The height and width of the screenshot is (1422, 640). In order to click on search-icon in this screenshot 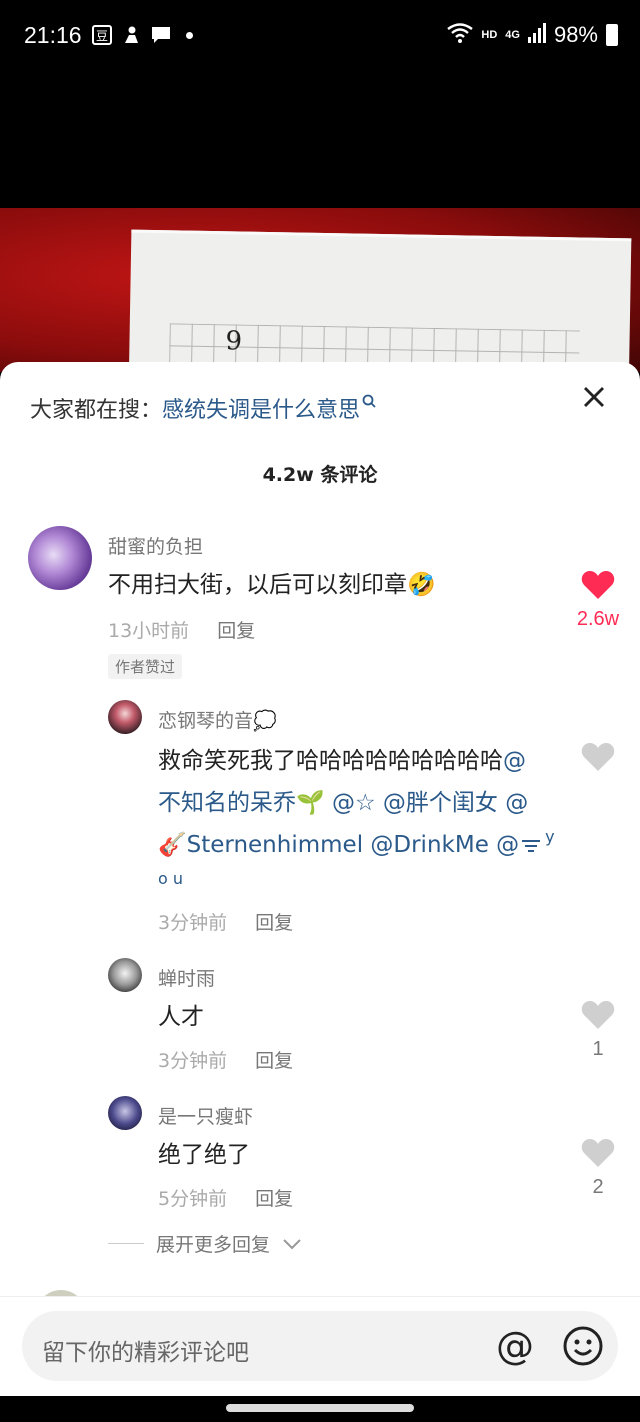, I will do `click(369, 402)`.